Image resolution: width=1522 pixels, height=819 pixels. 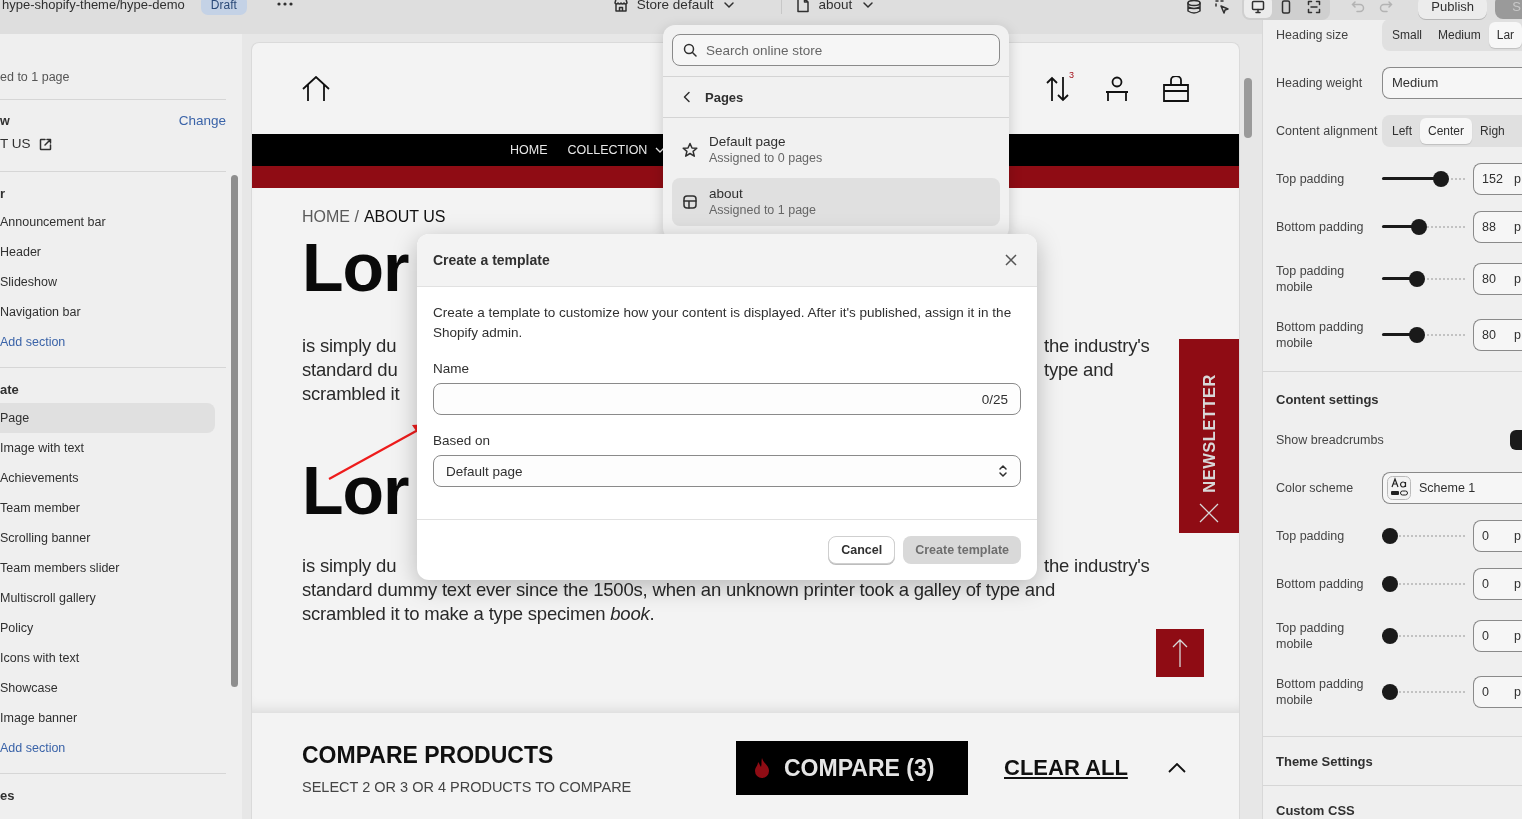 What do you see at coordinates (1407, 35) in the screenshot?
I see `segment-option: Small` at bounding box center [1407, 35].